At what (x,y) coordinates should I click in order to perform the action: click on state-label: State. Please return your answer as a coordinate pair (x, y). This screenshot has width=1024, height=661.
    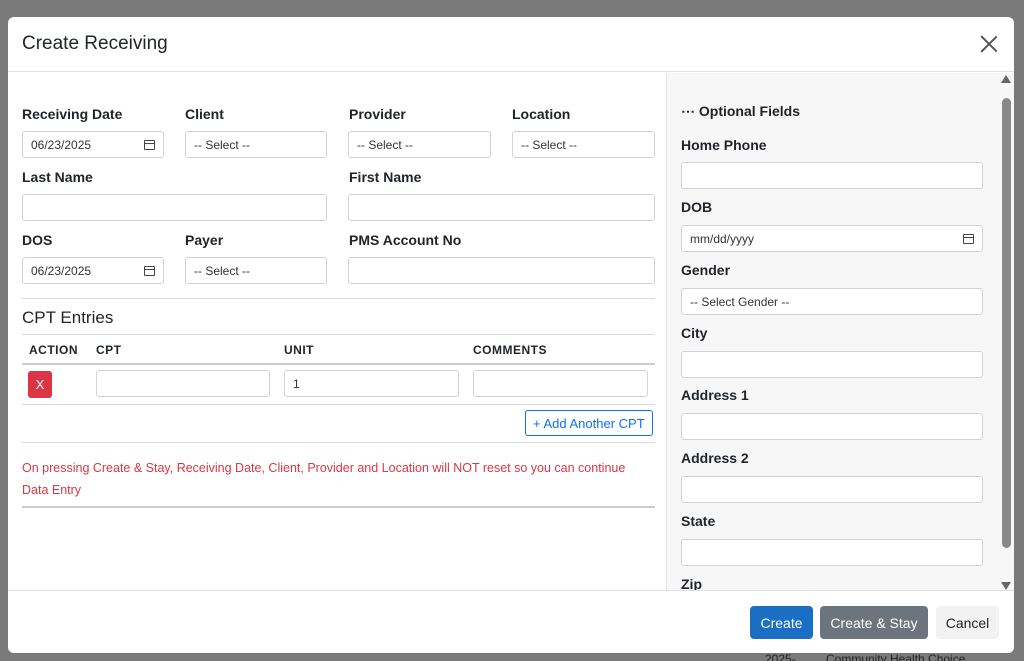
    Looking at the image, I should click on (698, 521).